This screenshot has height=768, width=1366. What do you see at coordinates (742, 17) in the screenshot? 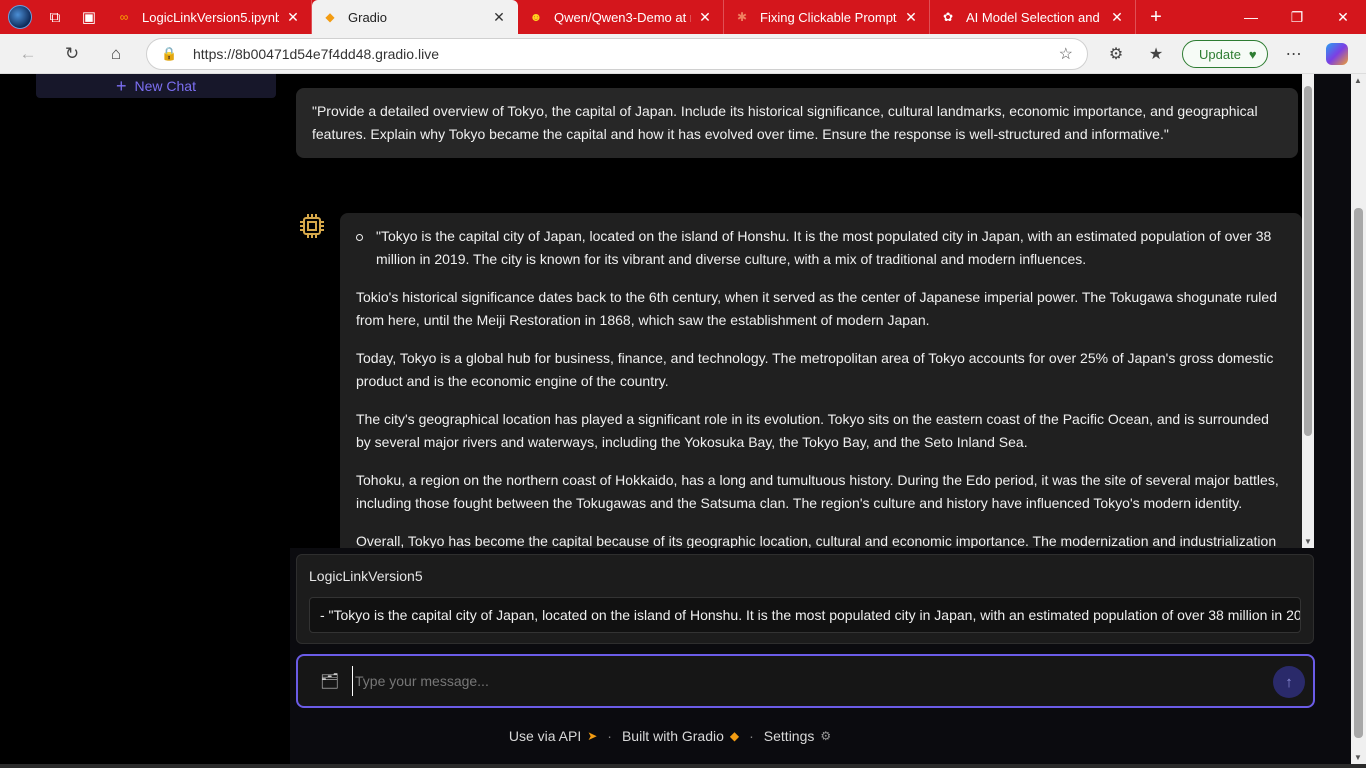
I see `claude-icon: ✱` at bounding box center [742, 17].